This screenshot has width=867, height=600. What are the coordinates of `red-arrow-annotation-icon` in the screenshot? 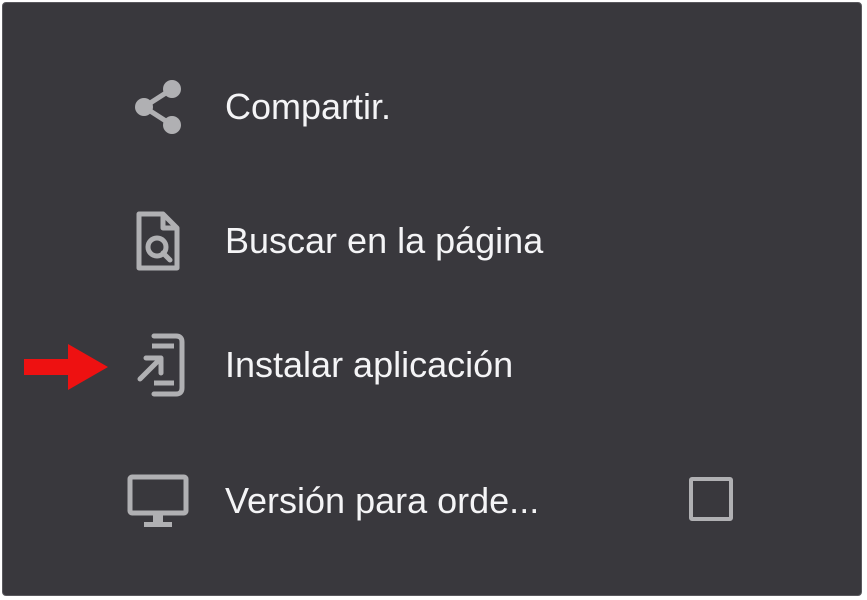 It's located at (66, 367).